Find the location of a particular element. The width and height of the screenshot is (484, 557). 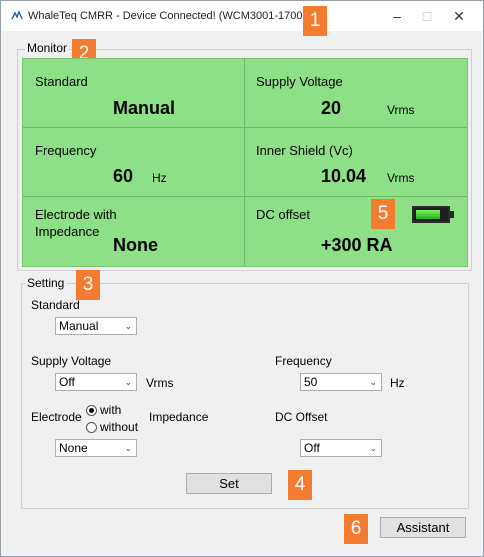

monitor-frequency-unit: Hz is located at coordinates (159, 178).